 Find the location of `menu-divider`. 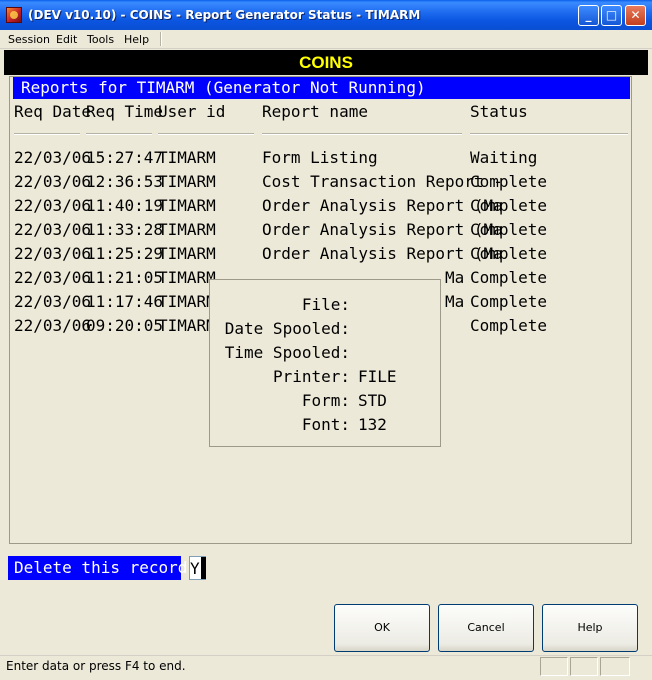

menu-divider is located at coordinates (161, 39).